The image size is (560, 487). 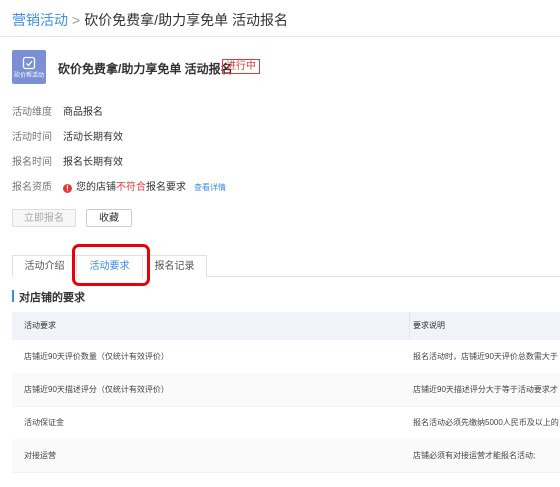 I want to click on table-header-description: 要求说明, so click(x=429, y=325).